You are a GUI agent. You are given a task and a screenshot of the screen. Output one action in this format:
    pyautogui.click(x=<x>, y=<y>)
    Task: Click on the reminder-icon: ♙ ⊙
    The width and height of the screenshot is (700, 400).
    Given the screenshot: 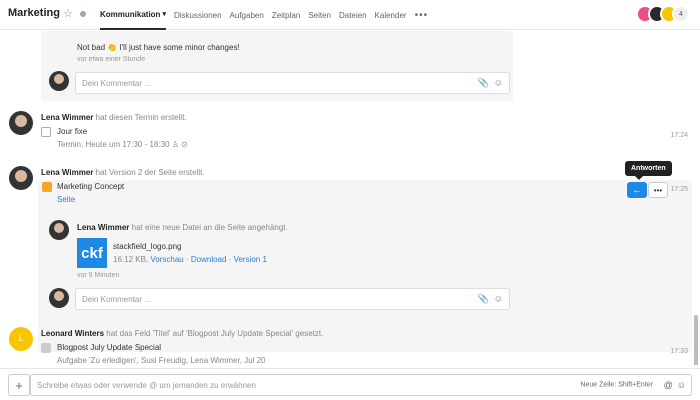 What is the action you would take?
    pyautogui.click(x=179, y=144)
    